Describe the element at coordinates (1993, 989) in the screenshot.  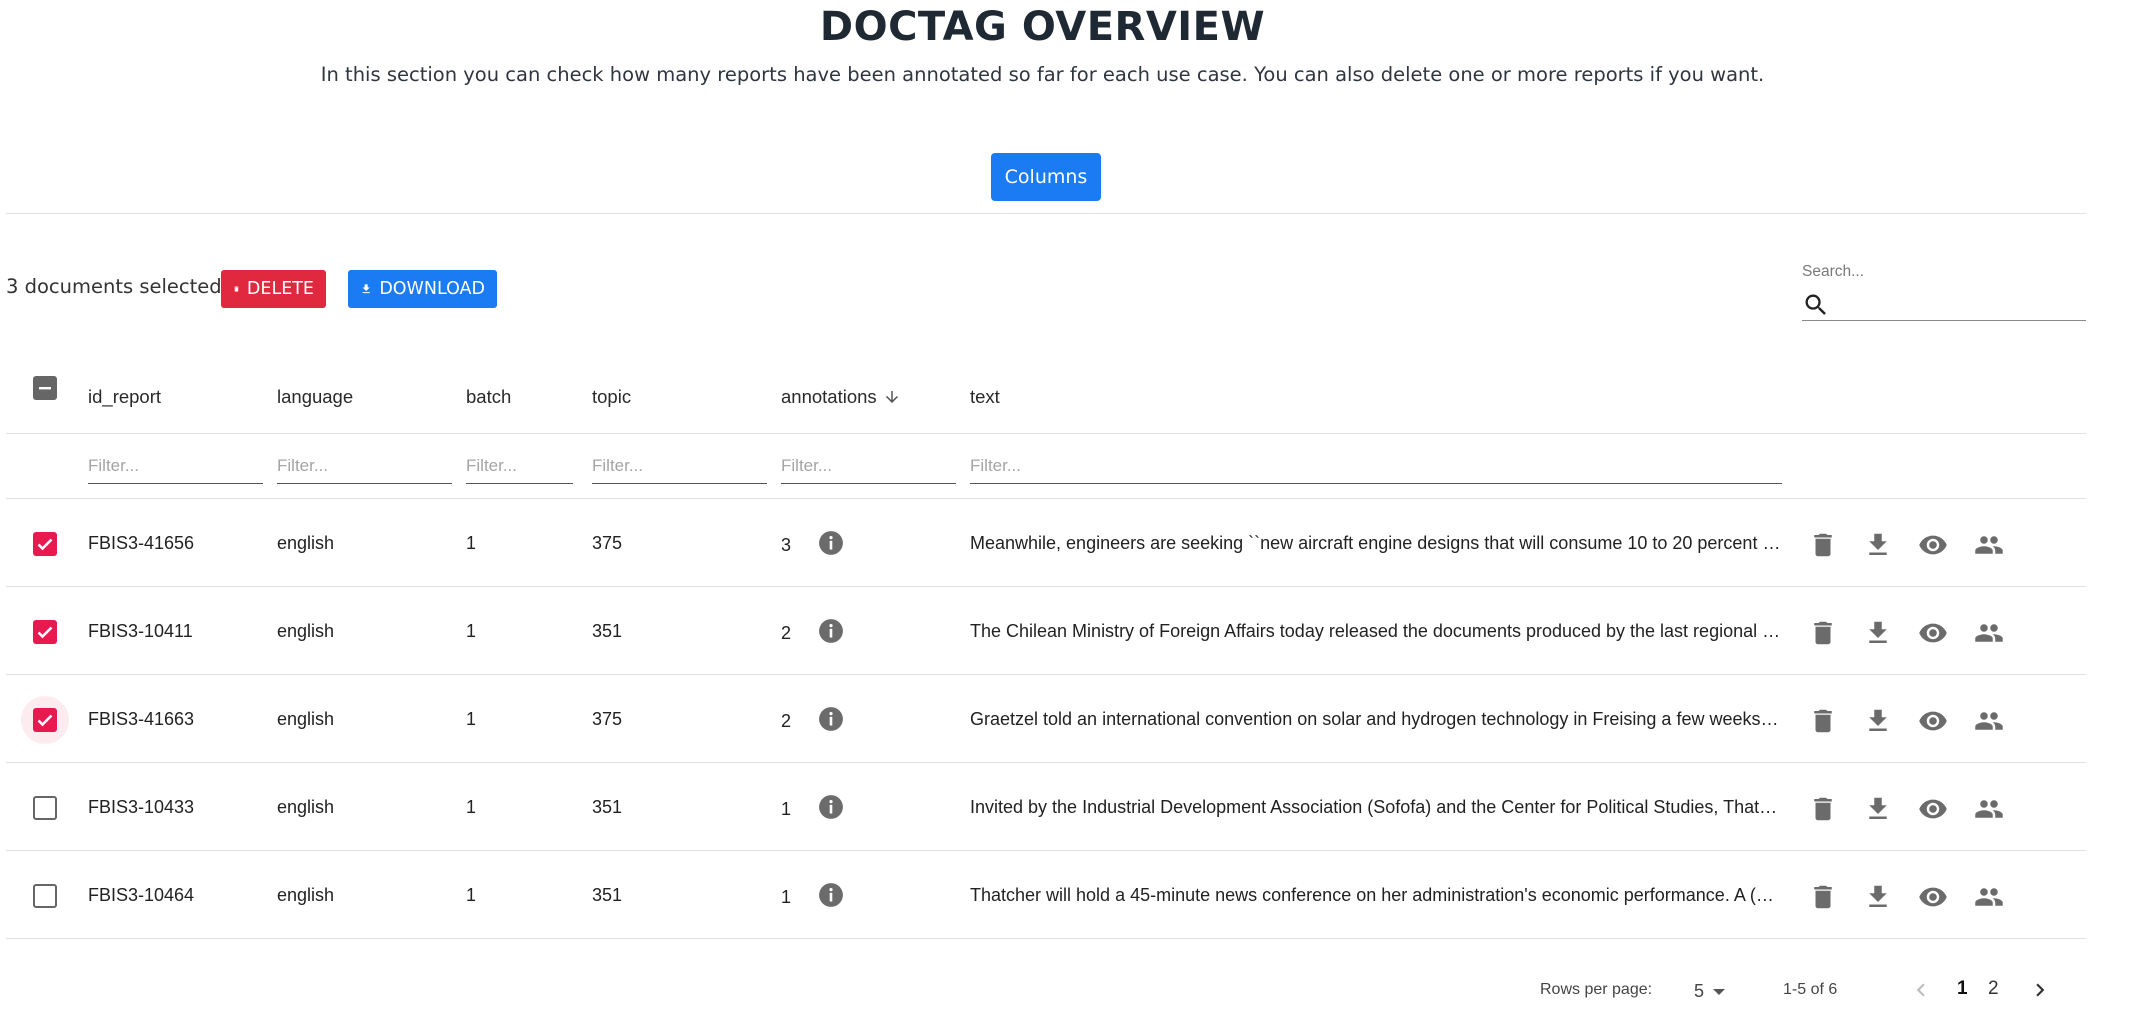
I see `page-button-2: 2` at that location.